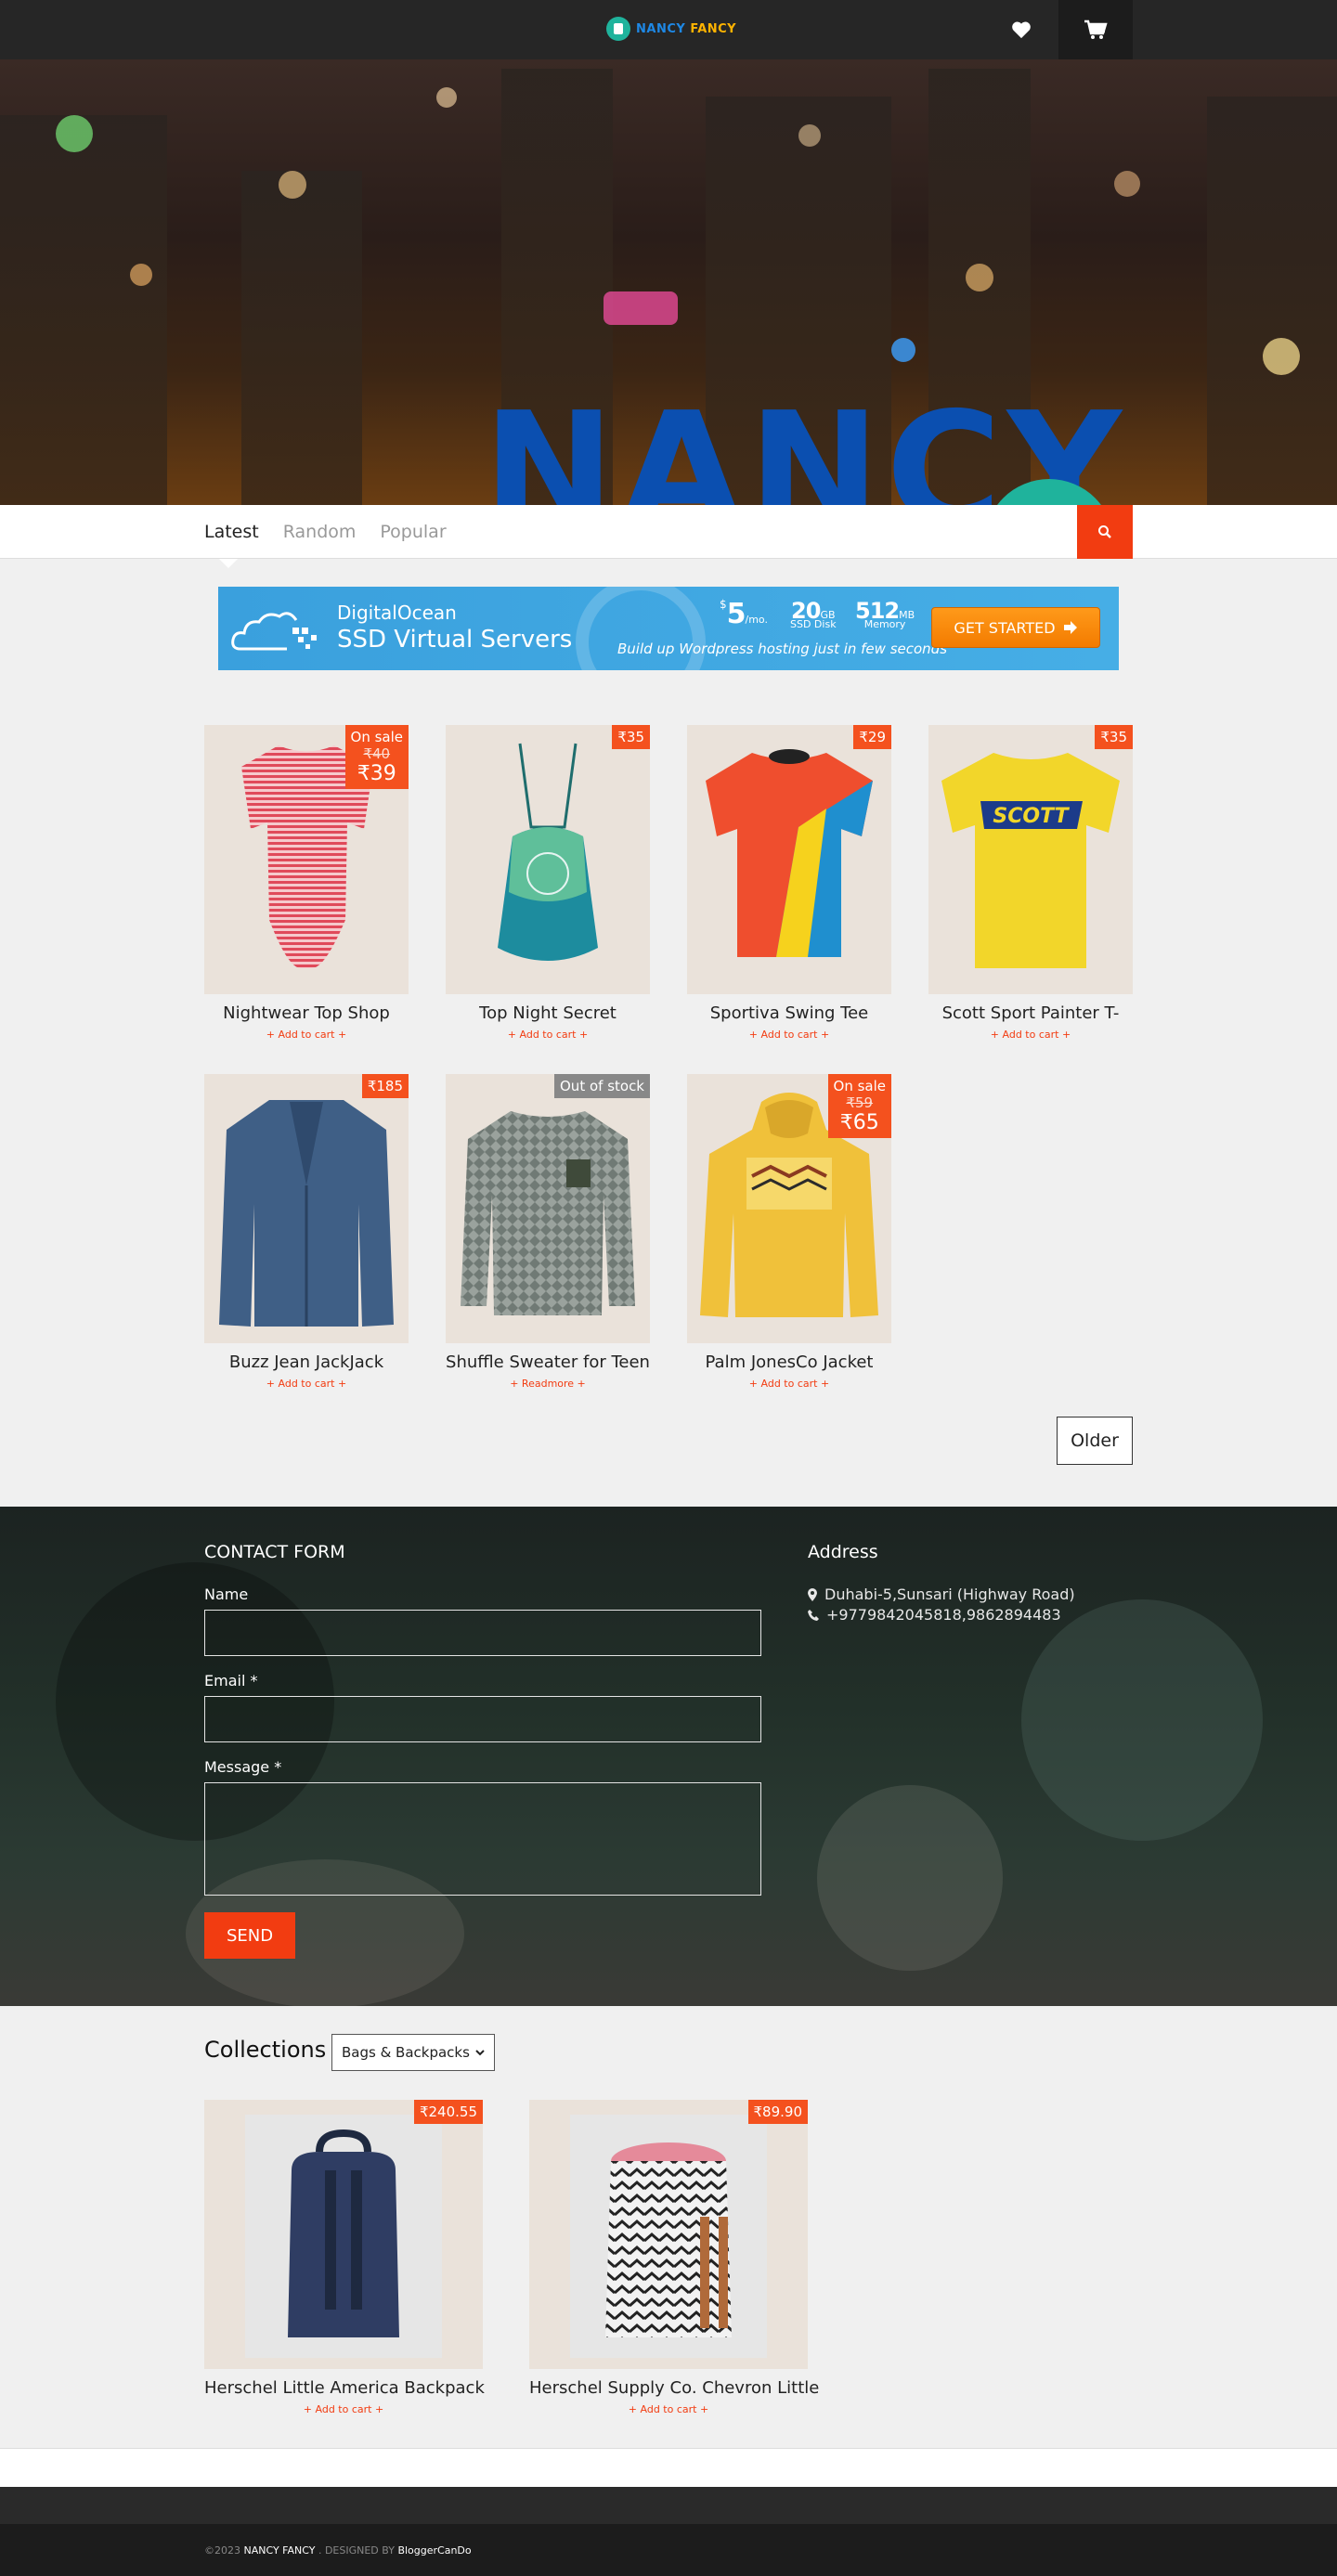  What do you see at coordinates (789, 1362) in the screenshot?
I see `product-name: Palm JonesCo Jacket` at bounding box center [789, 1362].